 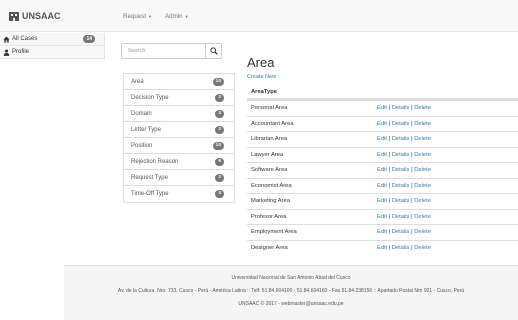 What do you see at coordinates (269, 139) in the screenshot?
I see `area-type-name: Librarian Area` at bounding box center [269, 139].